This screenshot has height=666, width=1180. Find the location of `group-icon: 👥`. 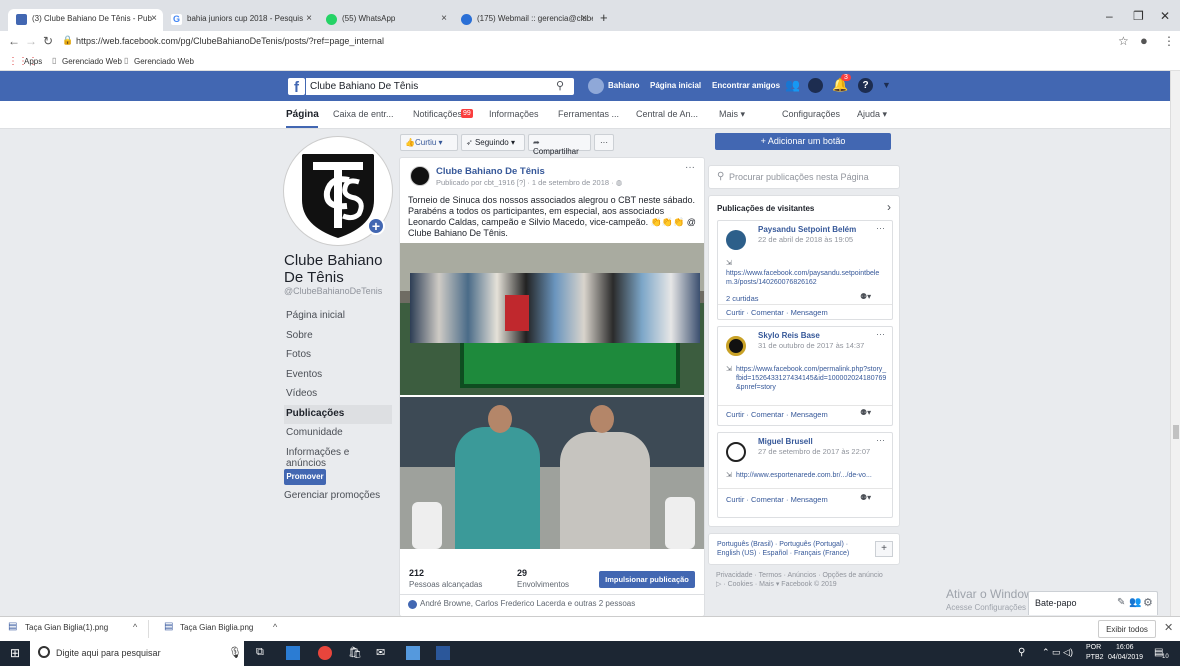

group-icon: 👥 is located at coordinates (1135, 602).